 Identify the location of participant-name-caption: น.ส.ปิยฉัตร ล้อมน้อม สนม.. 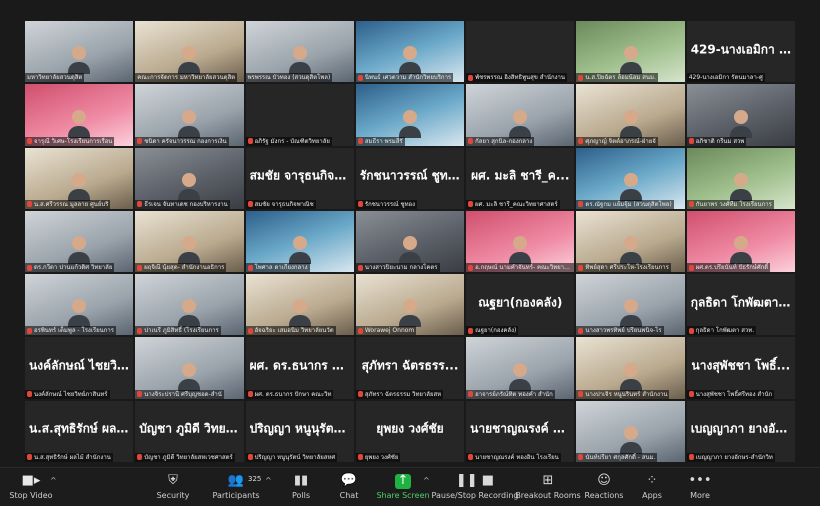
(617, 78).